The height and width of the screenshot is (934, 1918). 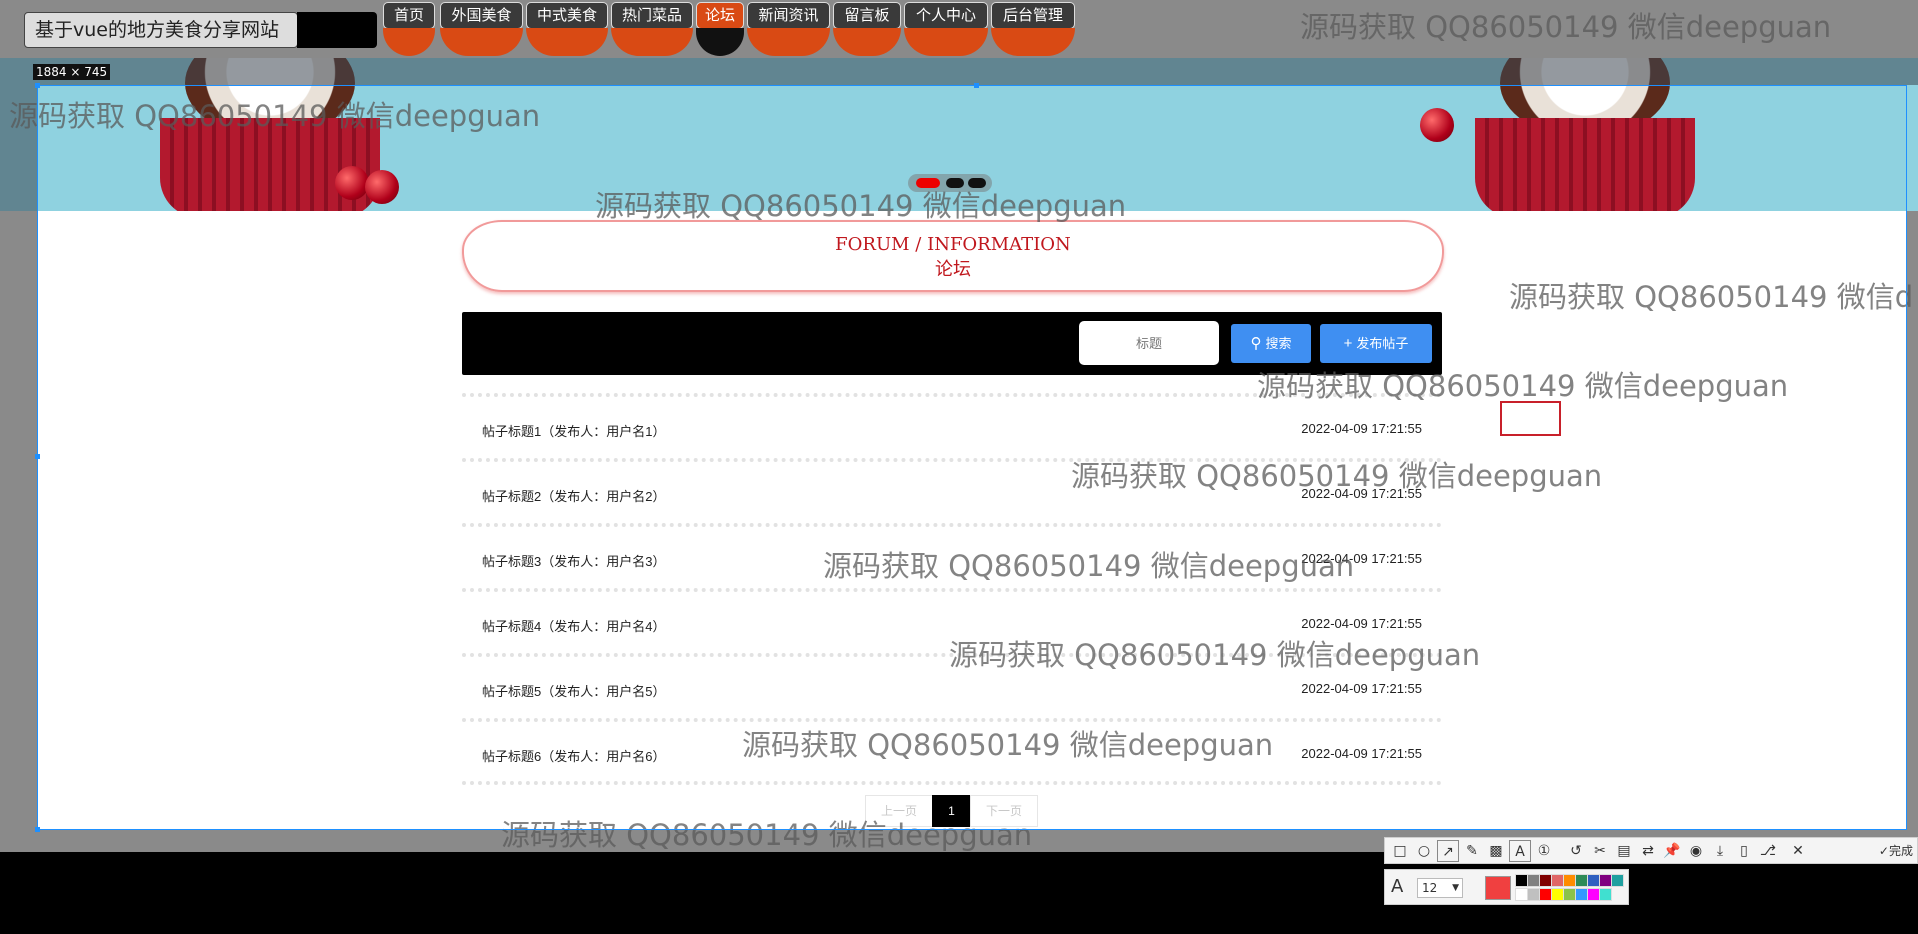 I want to click on watermark: 源码获取 QQ86050149 微信d, so click(x=1711, y=297).